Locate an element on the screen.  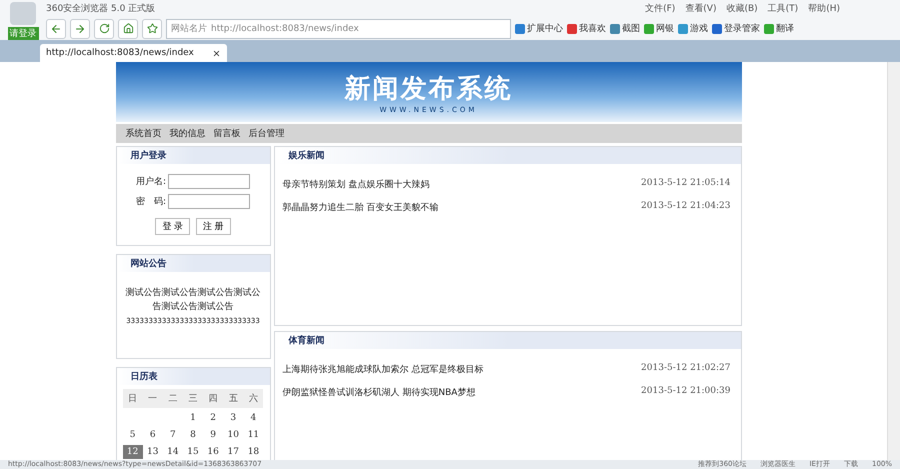
menu-item: 收藏(B) is located at coordinates (742, 8).